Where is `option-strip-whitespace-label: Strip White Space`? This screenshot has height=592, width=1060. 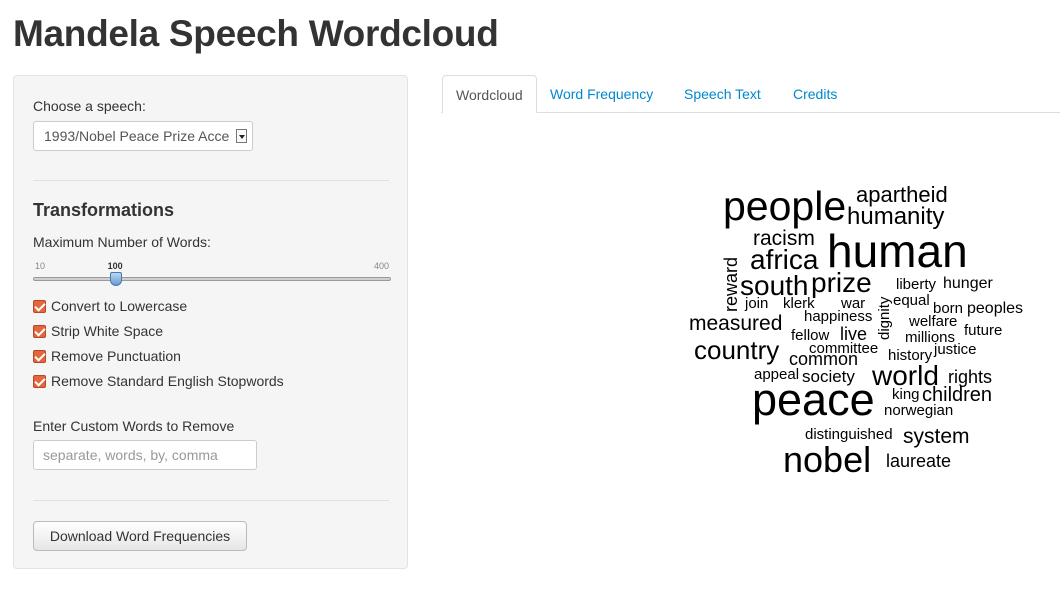
option-strip-whitespace-label: Strip White Space is located at coordinates (107, 331).